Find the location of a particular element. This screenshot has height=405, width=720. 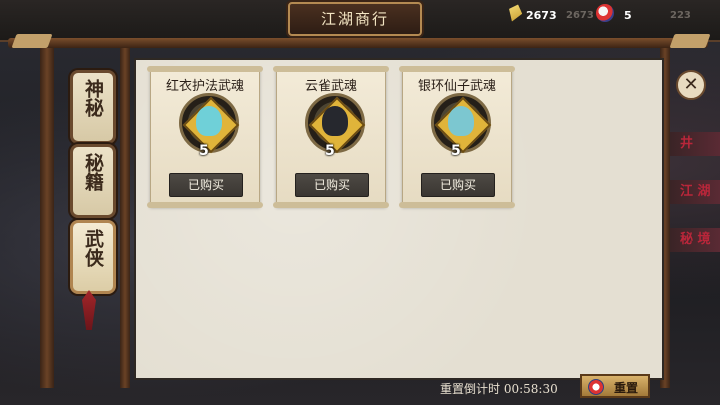

side-menu-well: 井 is located at coordinates (695, 144).